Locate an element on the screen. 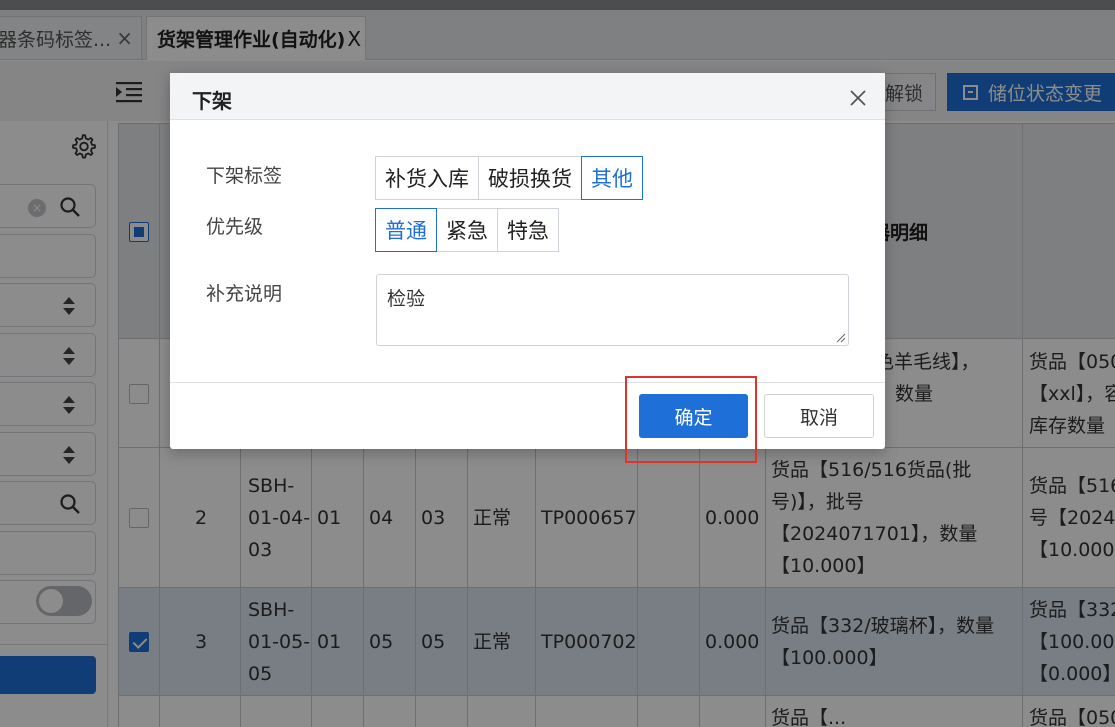 This screenshot has width=1115, height=727. tag-option-restock: 补货入库 is located at coordinates (427, 178).